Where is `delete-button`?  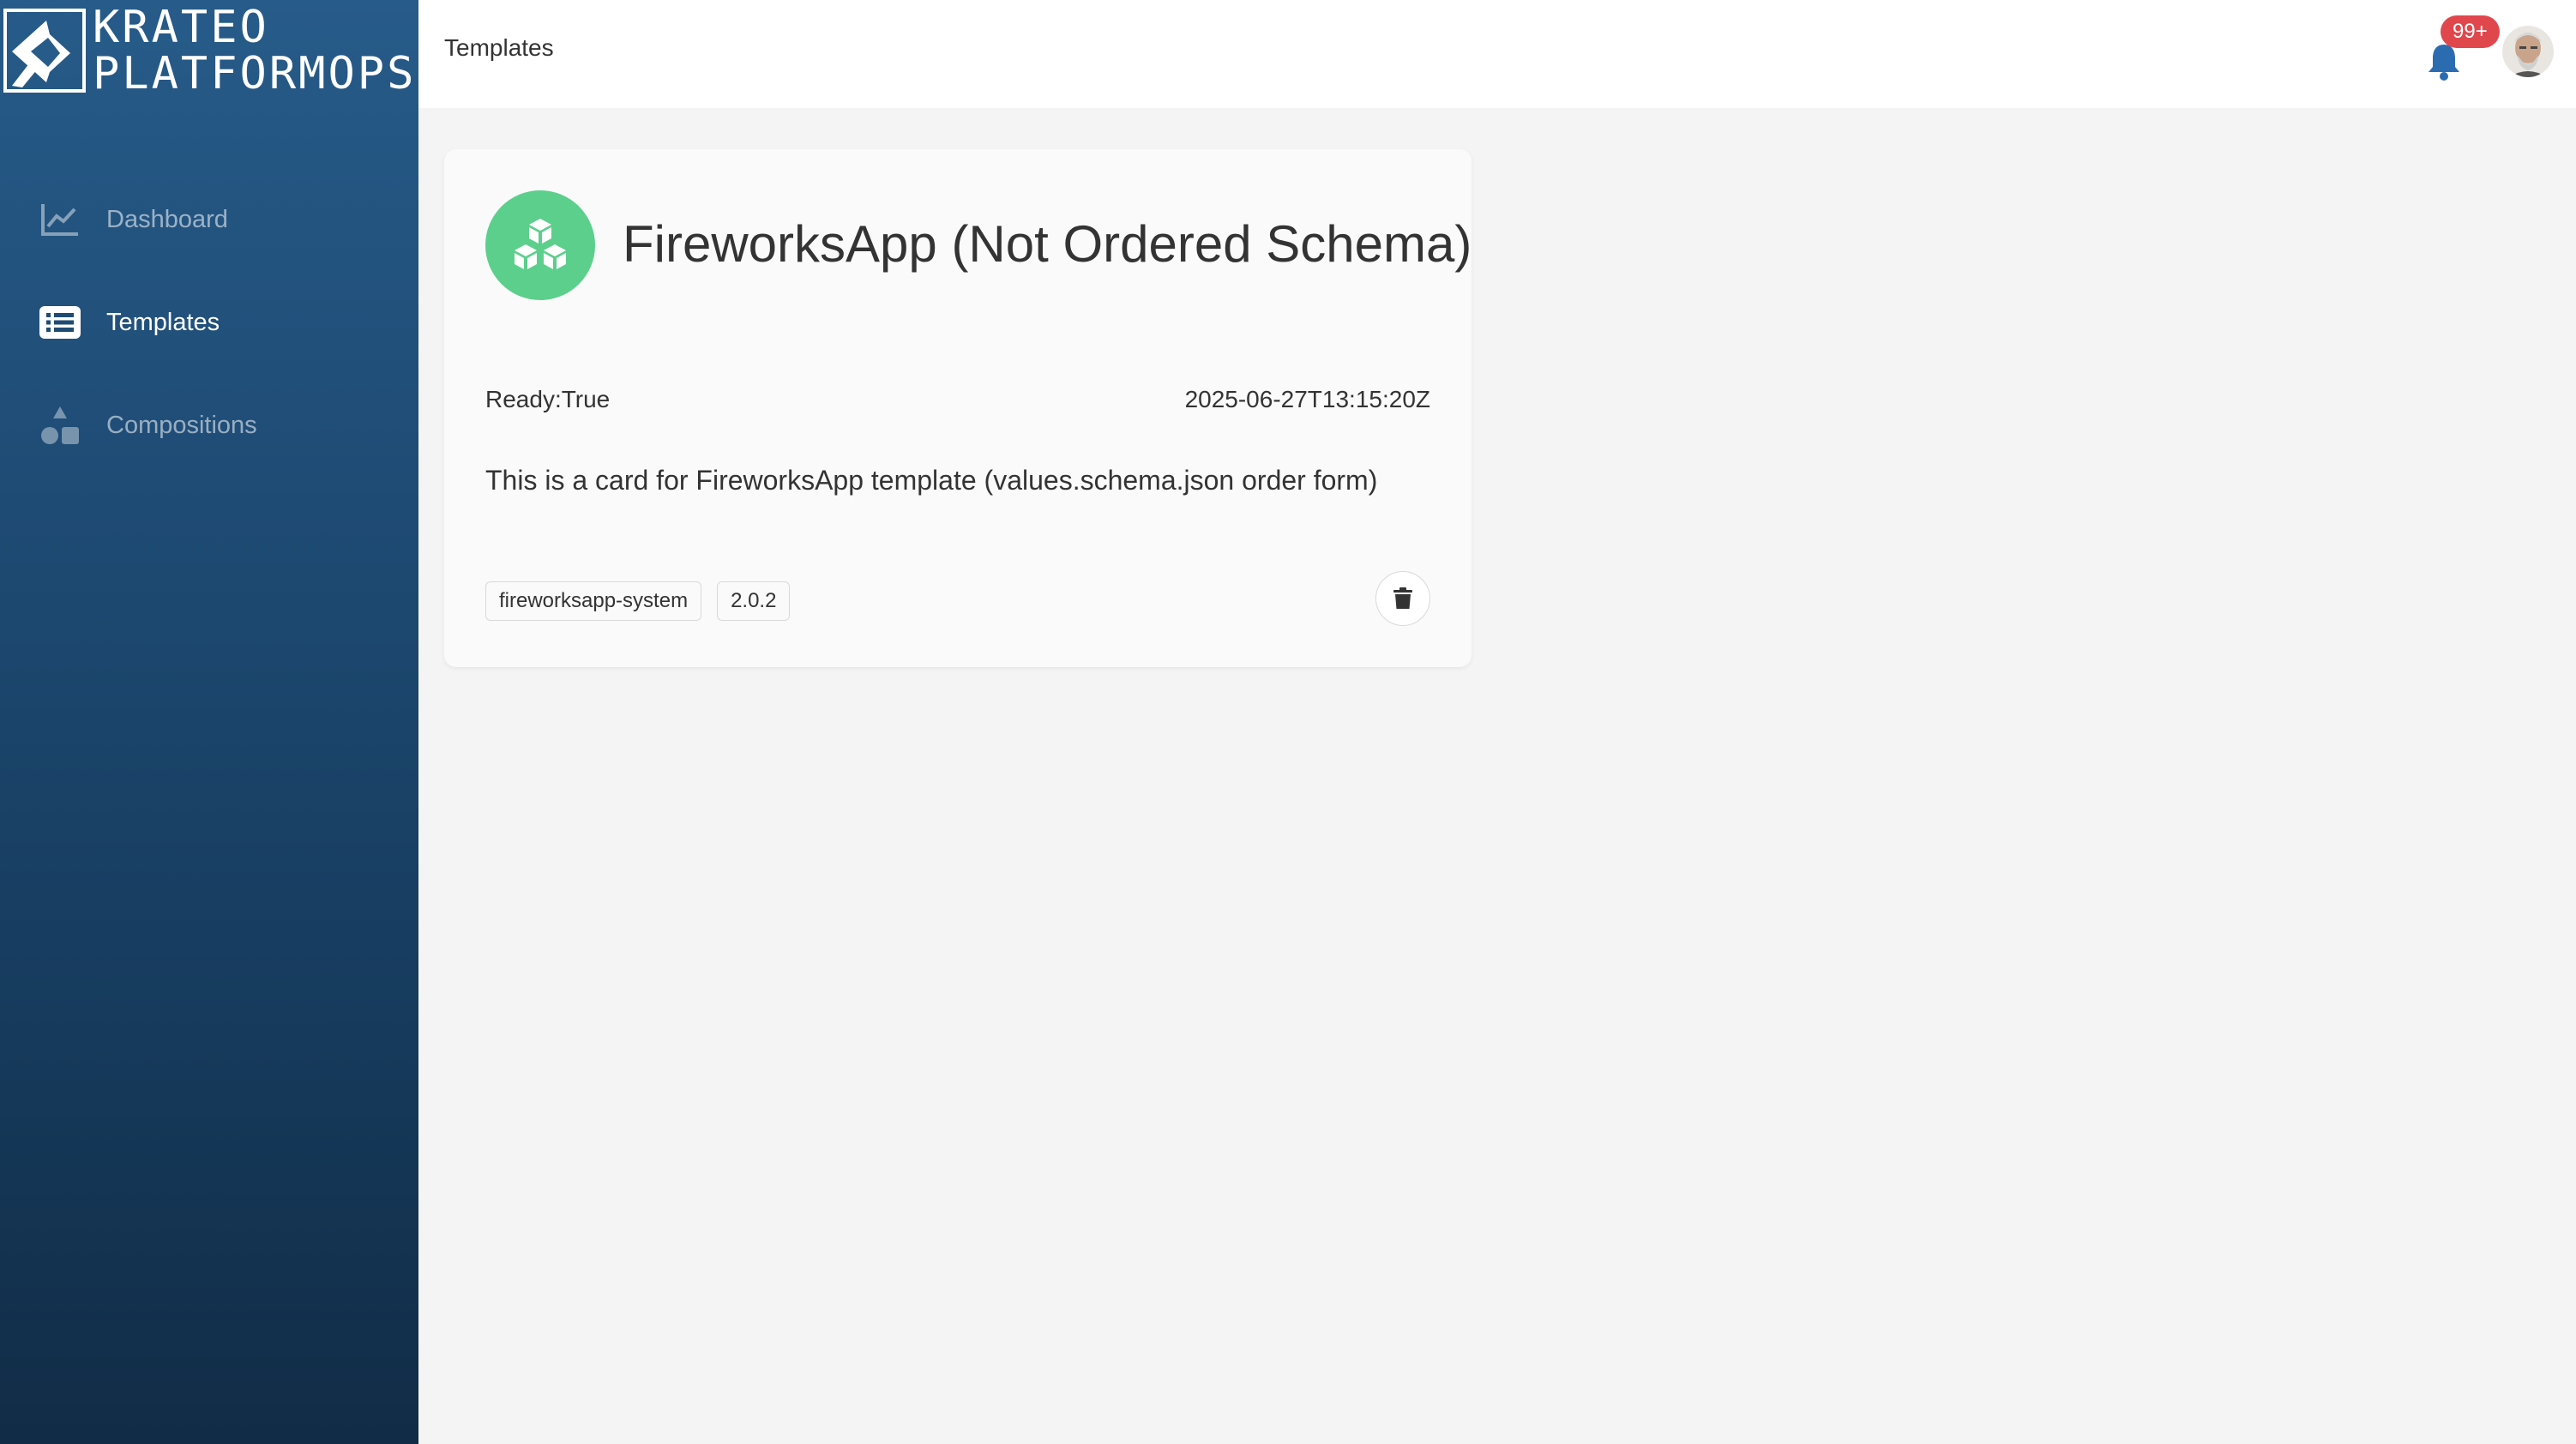 delete-button is located at coordinates (1402, 598).